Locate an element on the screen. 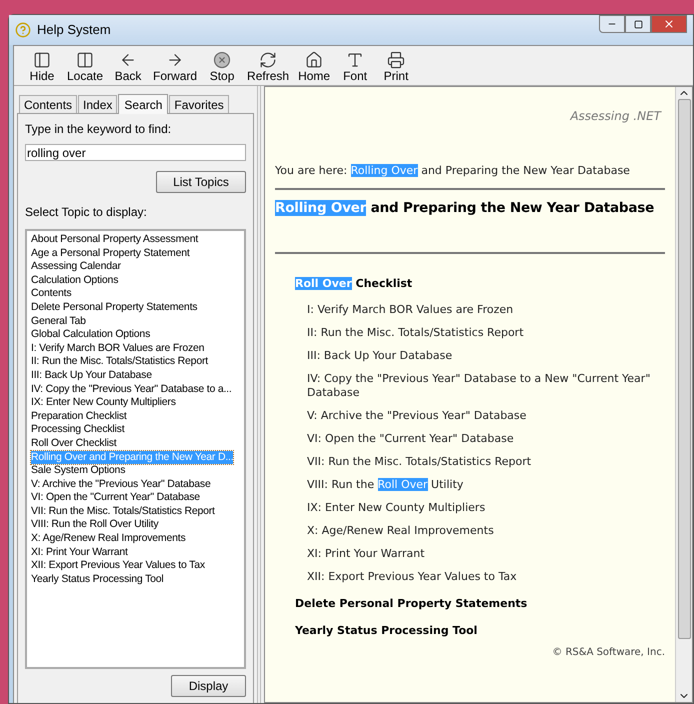 The width and height of the screenshot is (694, 704). topic-item: V: Archive the "Previous Year" Database is located at coordinates (121, 485).